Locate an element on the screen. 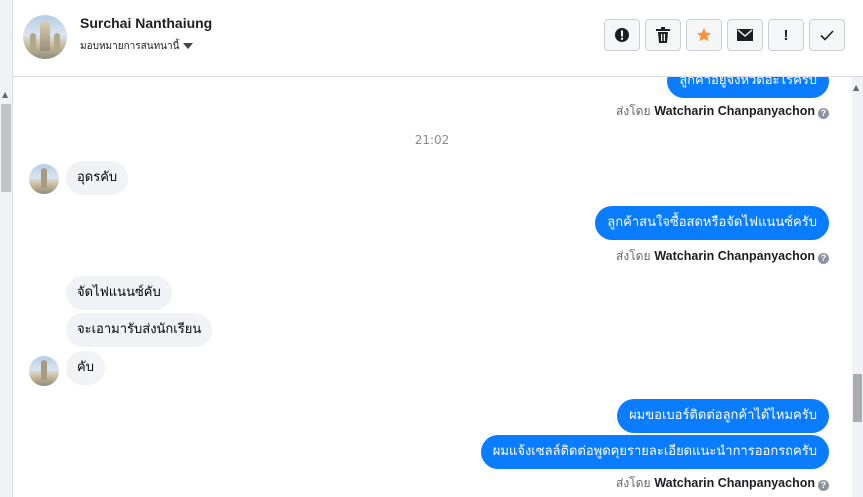  delete-button is located at coordinates (663, 35).